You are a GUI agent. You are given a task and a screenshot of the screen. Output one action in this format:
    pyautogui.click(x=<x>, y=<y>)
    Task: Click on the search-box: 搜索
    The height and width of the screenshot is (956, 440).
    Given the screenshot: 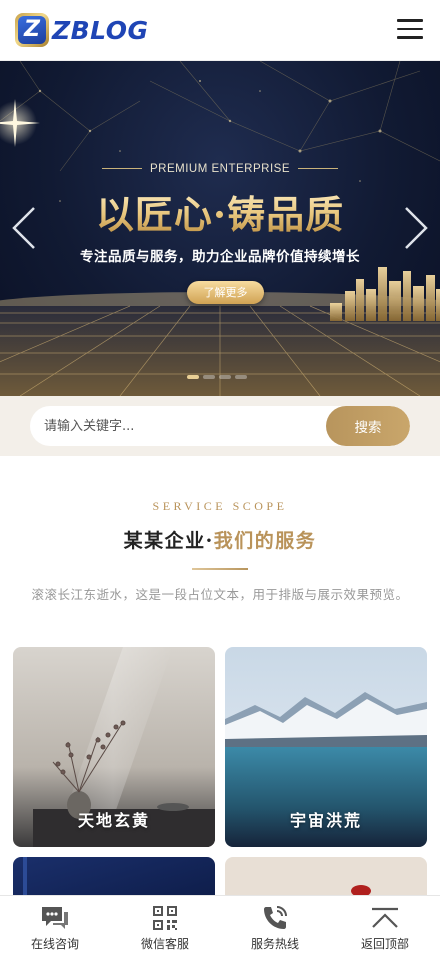 What is the action you would take?
    pyautogui.click(x=220, y=426)
    